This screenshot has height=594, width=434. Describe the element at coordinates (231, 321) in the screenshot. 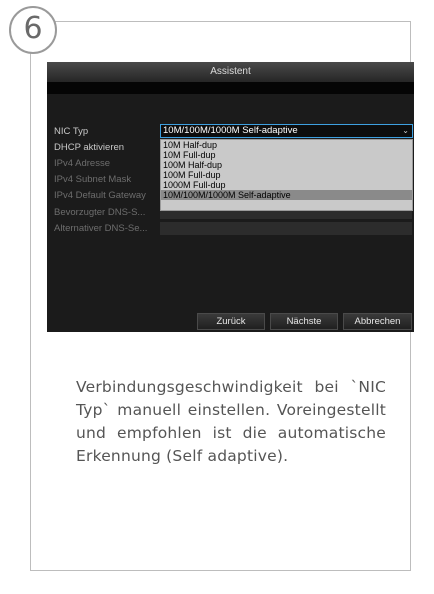

I see `back-button: Zurück` at that location.